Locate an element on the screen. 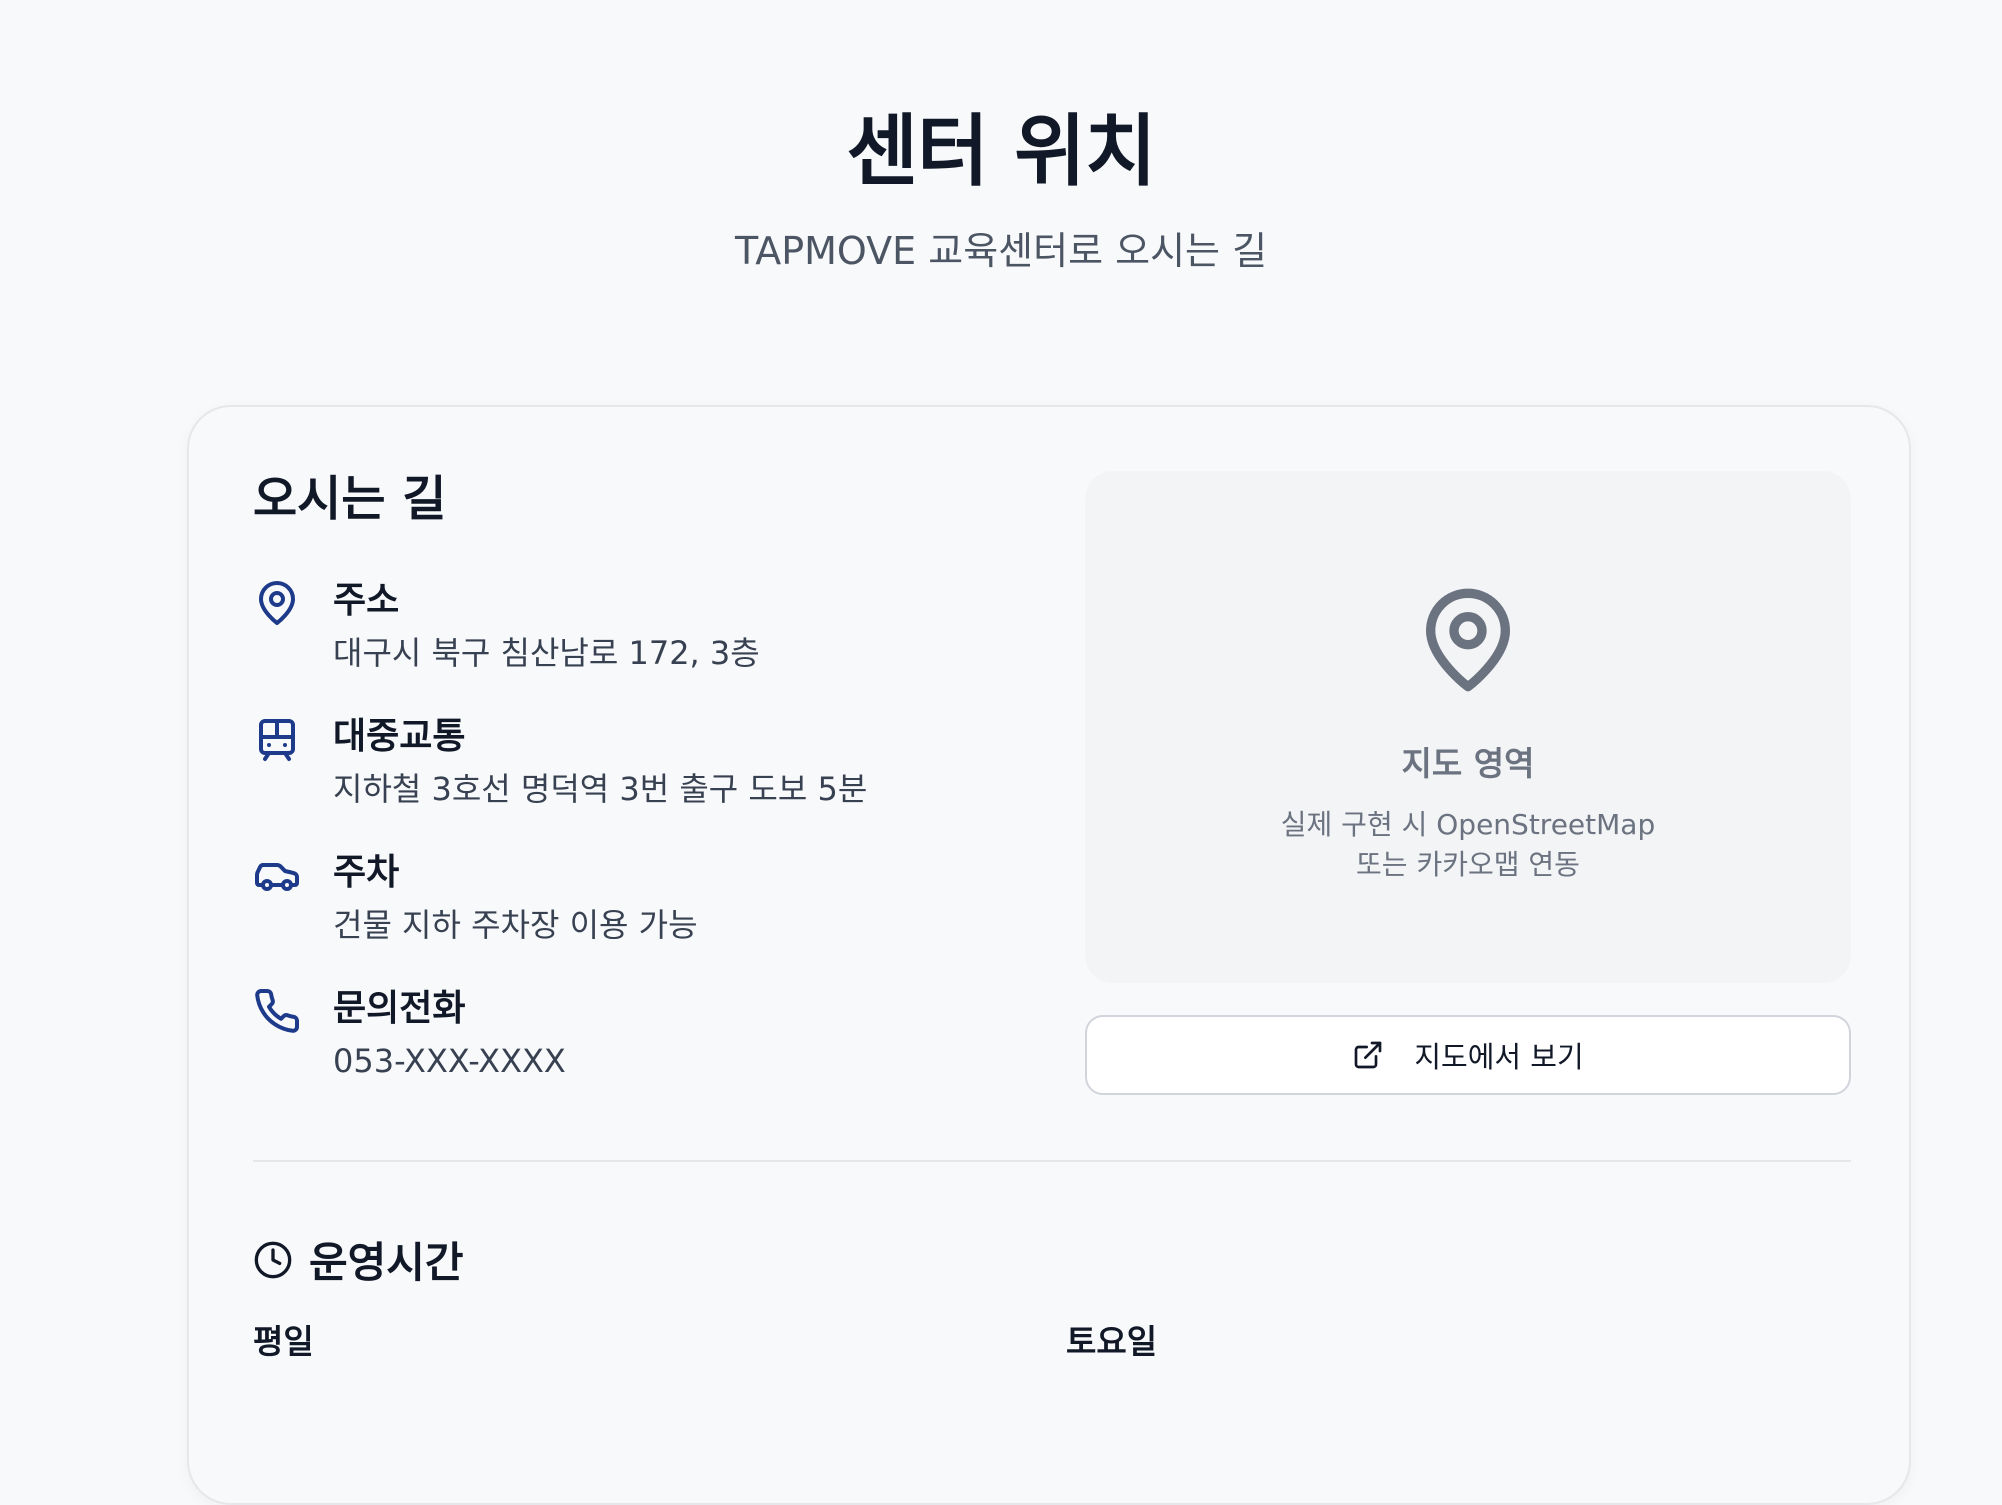 The height and width of the screenshot is (1505, 2002). external-link-icon is located at coordinates (1368, 1055).